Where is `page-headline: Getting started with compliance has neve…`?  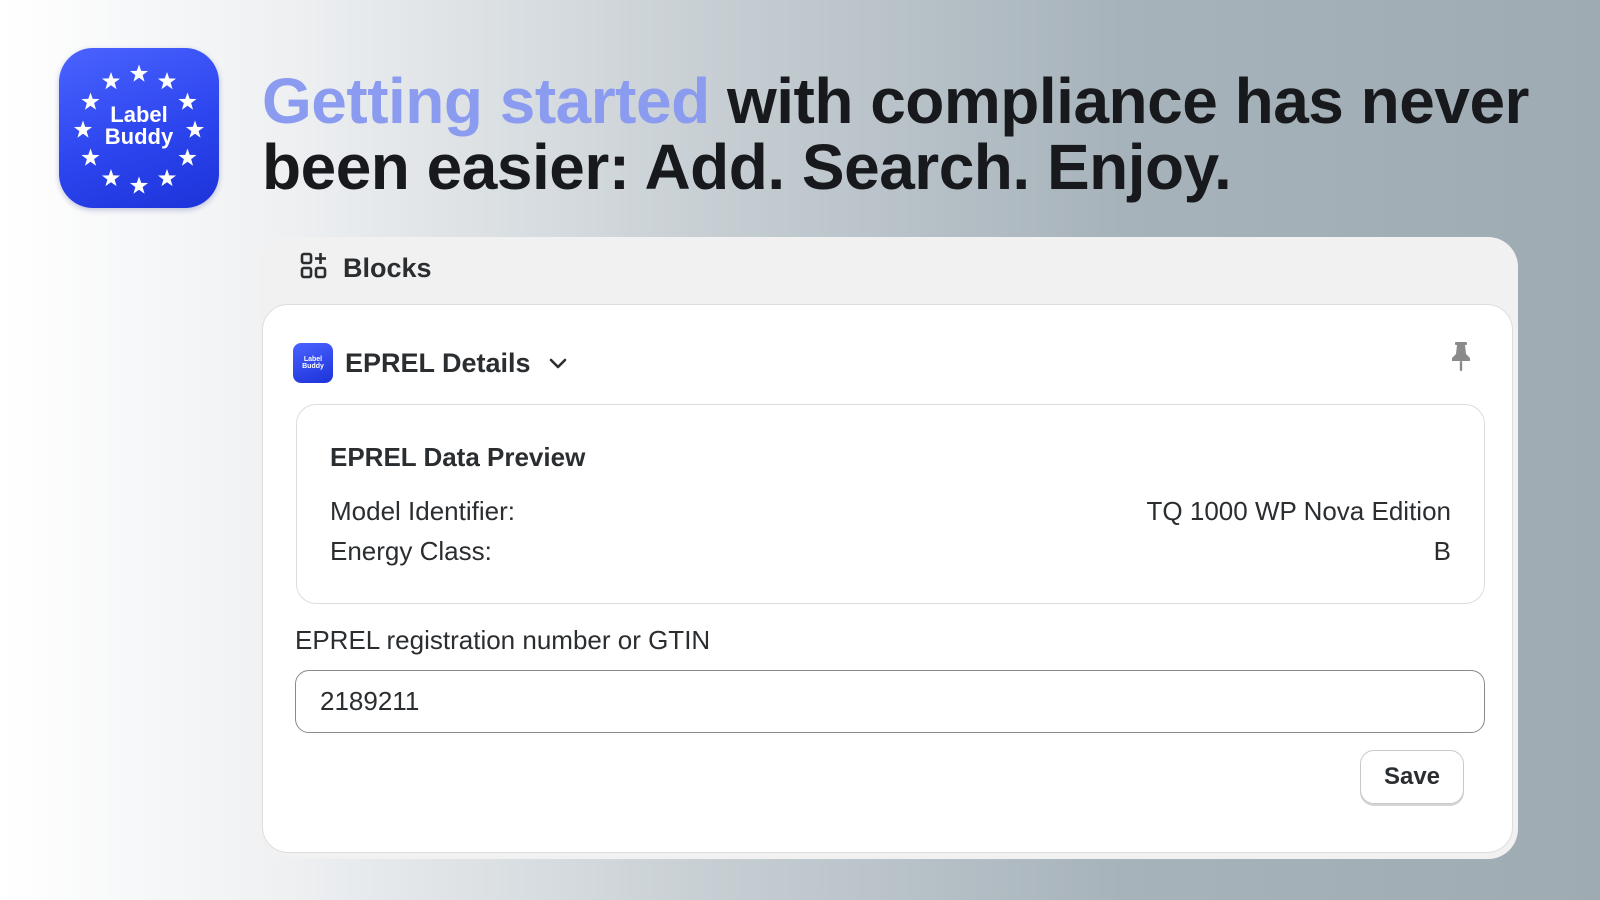 page-headline: Getting started with compliance has neve… is located at coordinates (912, 134).